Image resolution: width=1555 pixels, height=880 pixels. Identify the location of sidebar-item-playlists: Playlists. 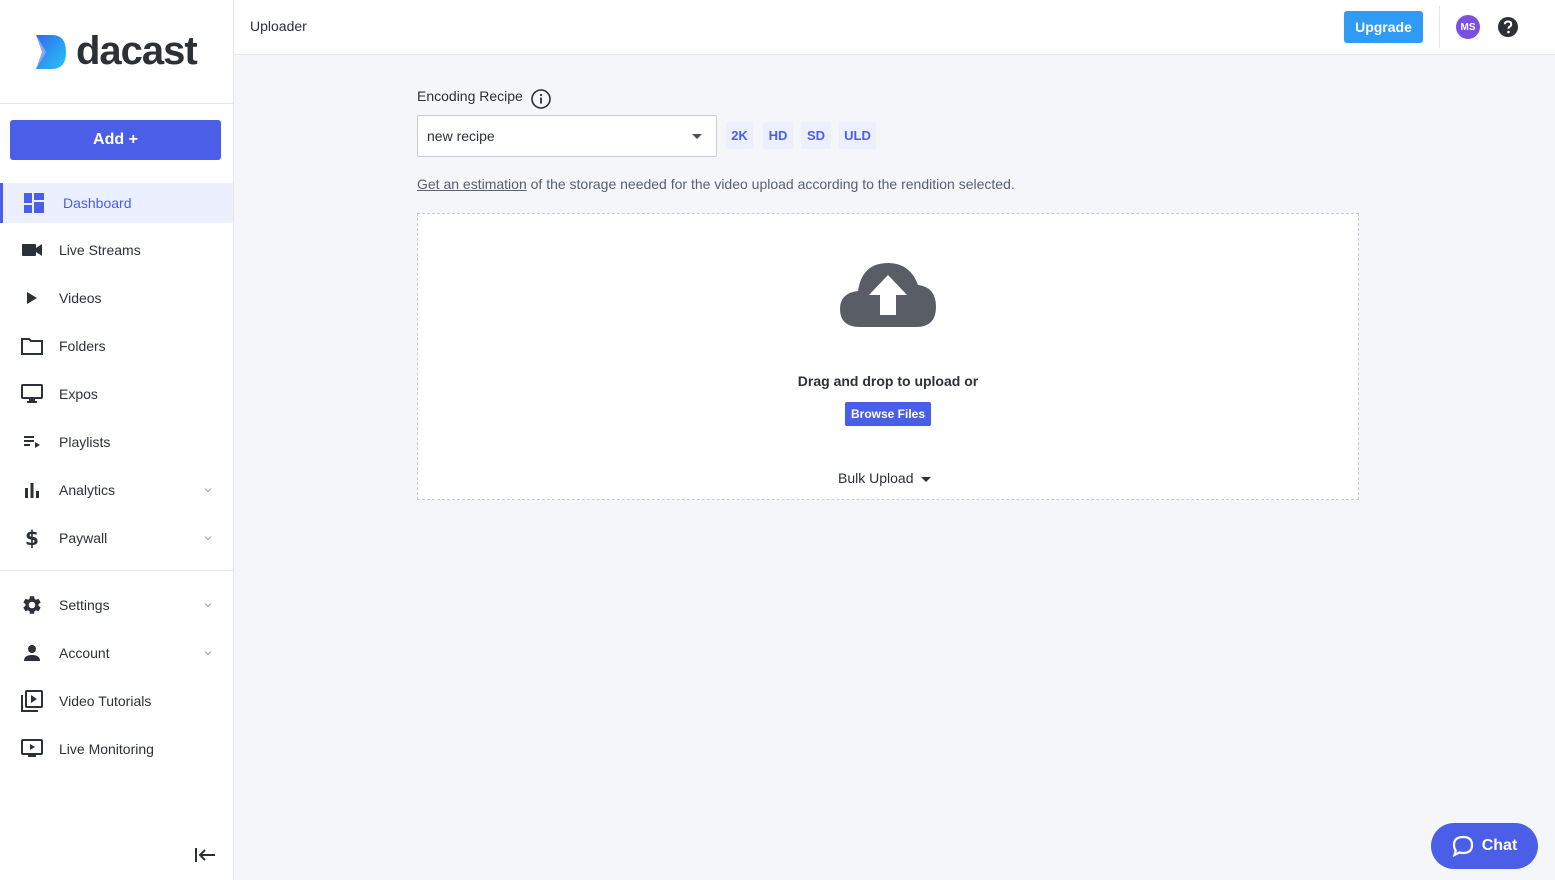
(116, 442).